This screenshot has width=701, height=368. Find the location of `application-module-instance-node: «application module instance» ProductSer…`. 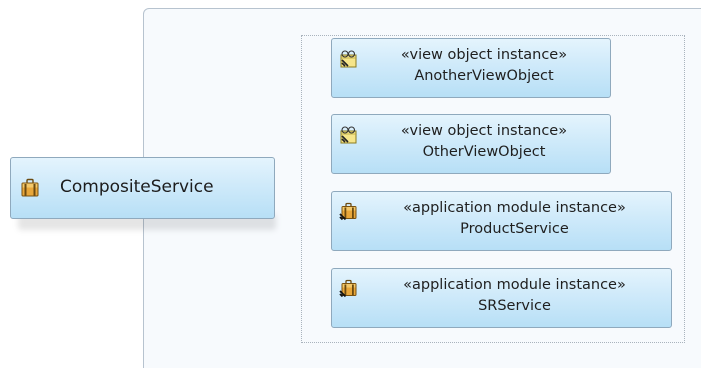

application-module-instance-node: «application module instance» ProductSer… is located at coordinates (501, 221).